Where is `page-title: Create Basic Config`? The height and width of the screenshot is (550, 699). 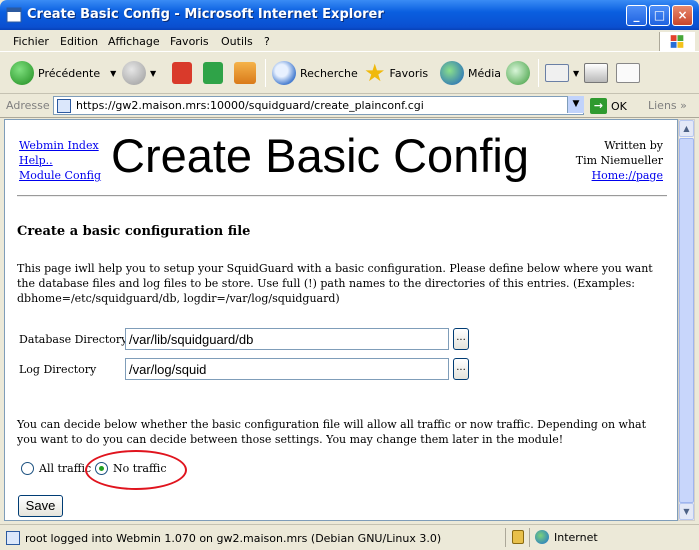
page-title: Create Basic Config is located at coordinates (320, 155).